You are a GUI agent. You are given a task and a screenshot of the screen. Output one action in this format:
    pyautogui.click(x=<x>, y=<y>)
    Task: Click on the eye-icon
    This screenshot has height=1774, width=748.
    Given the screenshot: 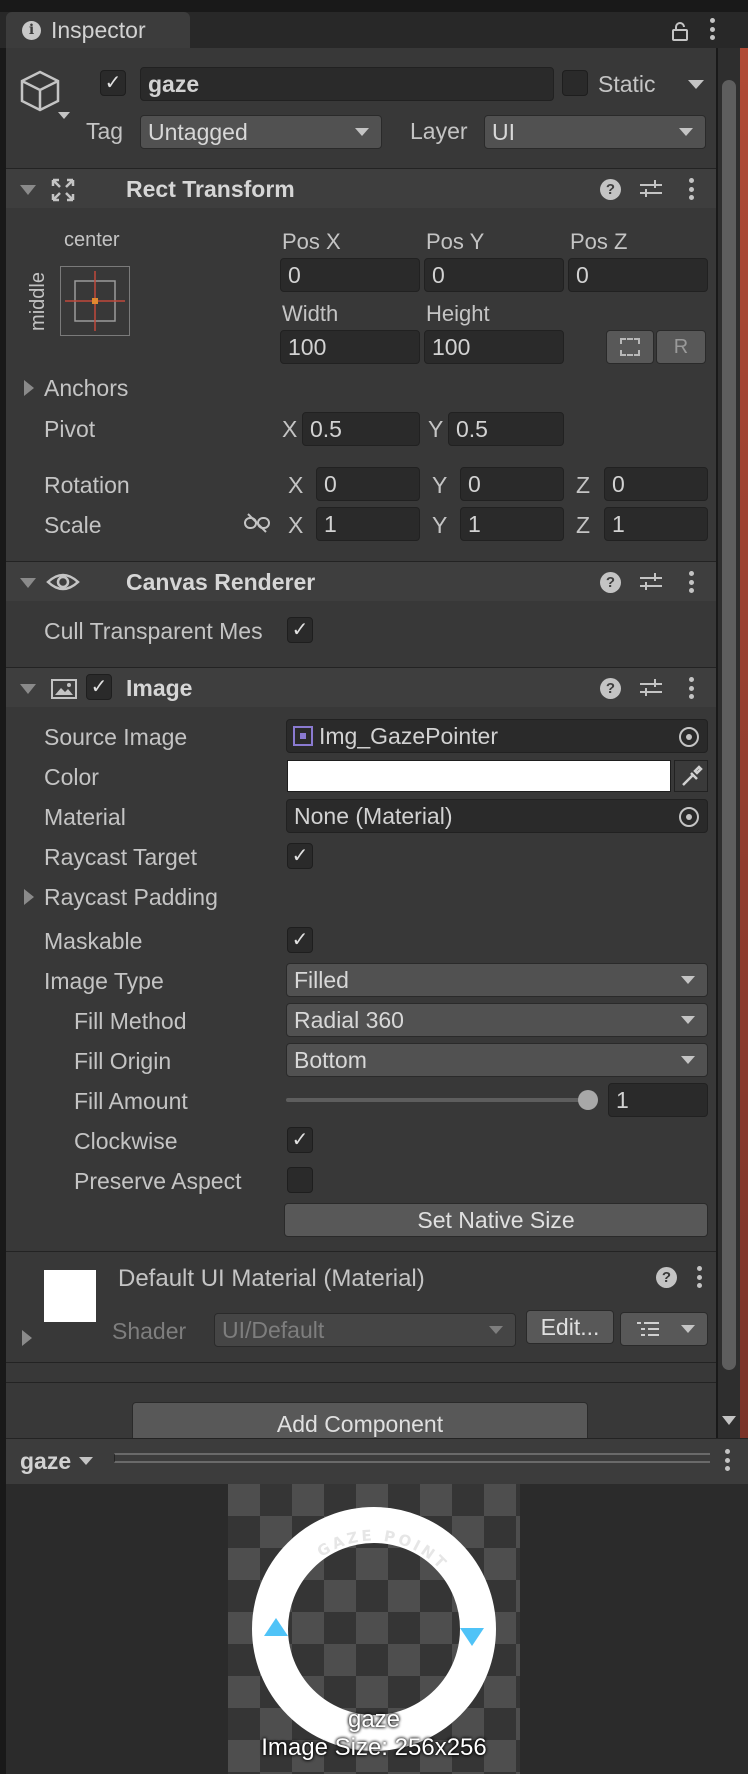 What is the action you would take?
    pyautogui.click(x=63, y=582)
    